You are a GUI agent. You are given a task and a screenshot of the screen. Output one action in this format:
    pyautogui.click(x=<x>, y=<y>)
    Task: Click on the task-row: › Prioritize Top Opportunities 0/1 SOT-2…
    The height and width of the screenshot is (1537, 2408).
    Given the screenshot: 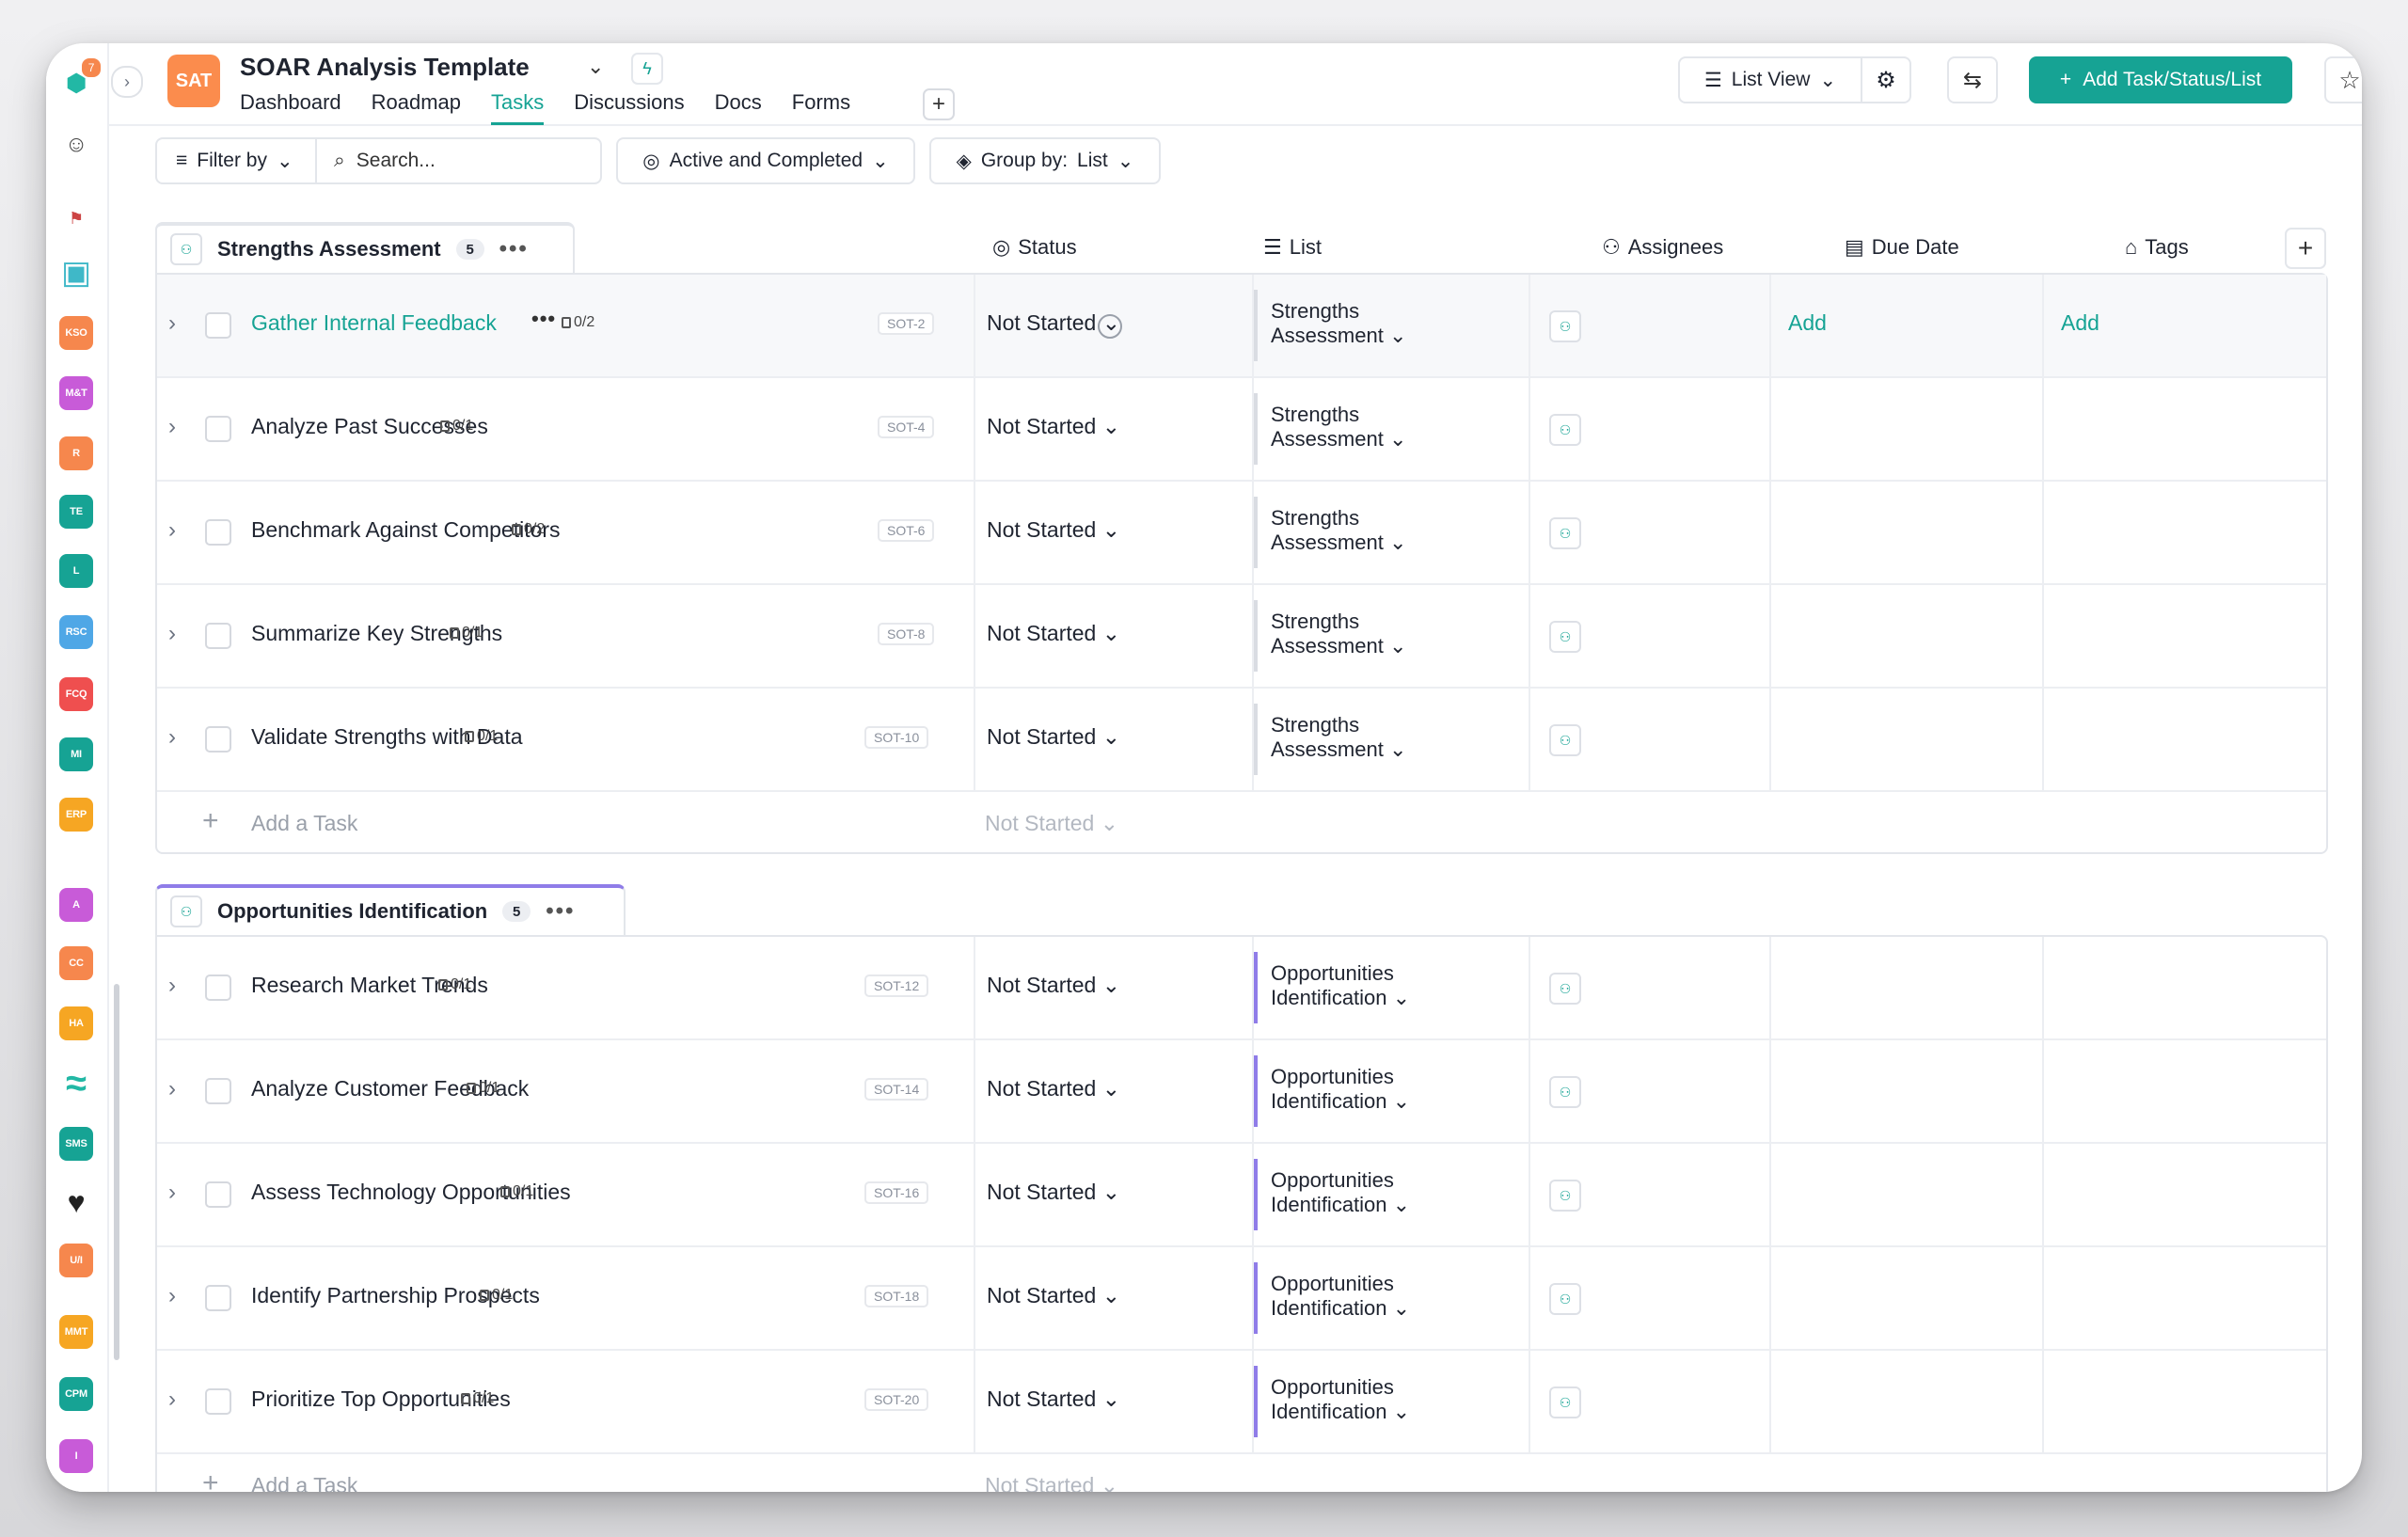 What is the action you would take?
    pyautogui.click(x=1241, y=1402)
    